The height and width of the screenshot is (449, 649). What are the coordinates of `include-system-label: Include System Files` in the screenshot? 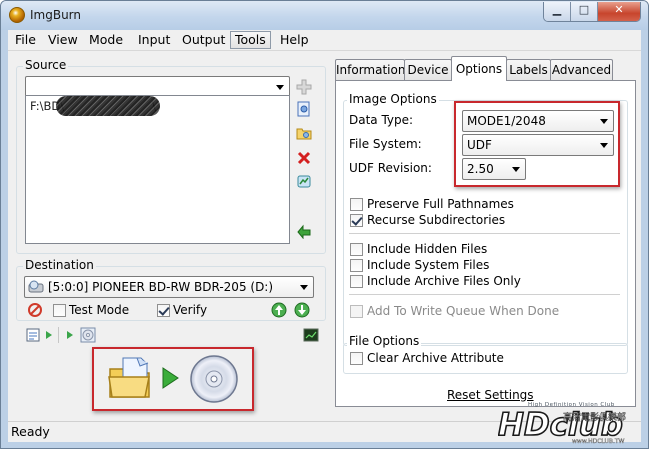 It's located at (428, 265).